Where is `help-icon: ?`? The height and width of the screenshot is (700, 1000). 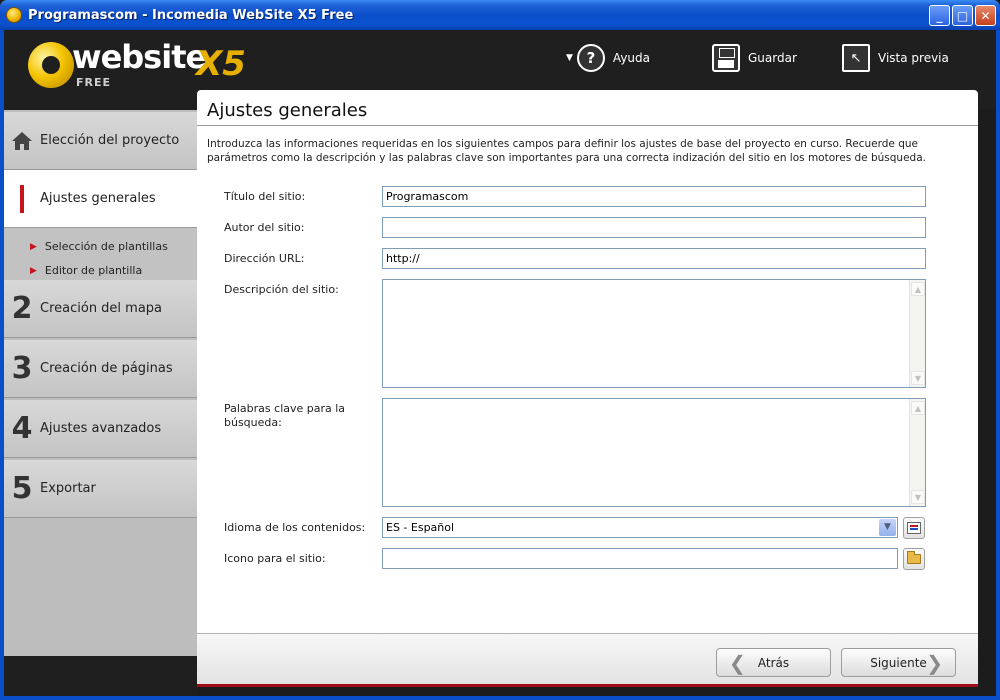
help-icon: ? is located at coordinates (590, 58).